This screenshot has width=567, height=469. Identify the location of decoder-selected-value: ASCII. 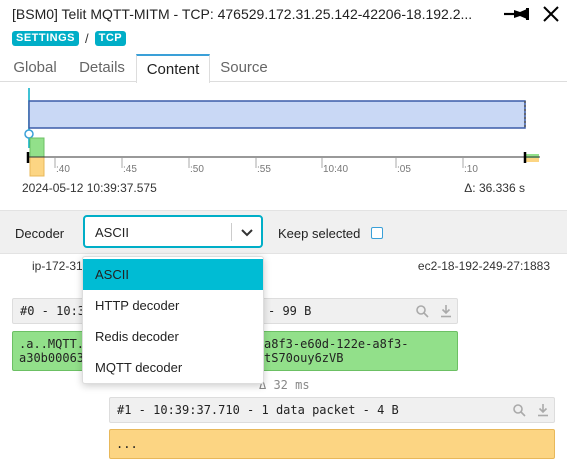
(112, 232).